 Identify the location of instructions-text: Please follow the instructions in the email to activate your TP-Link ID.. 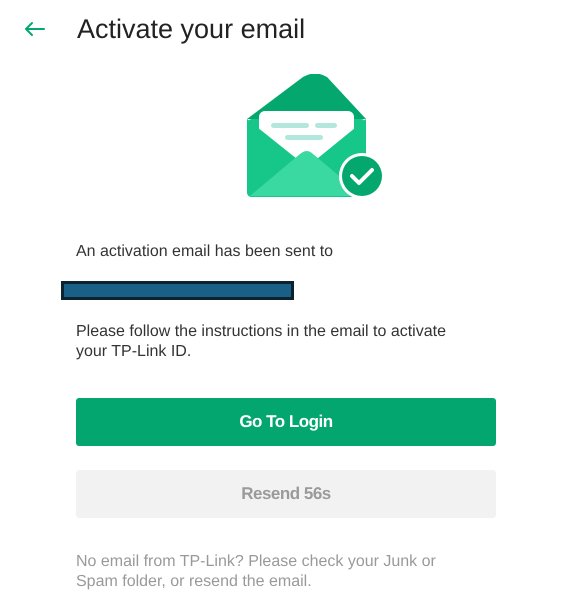
(261, 342).